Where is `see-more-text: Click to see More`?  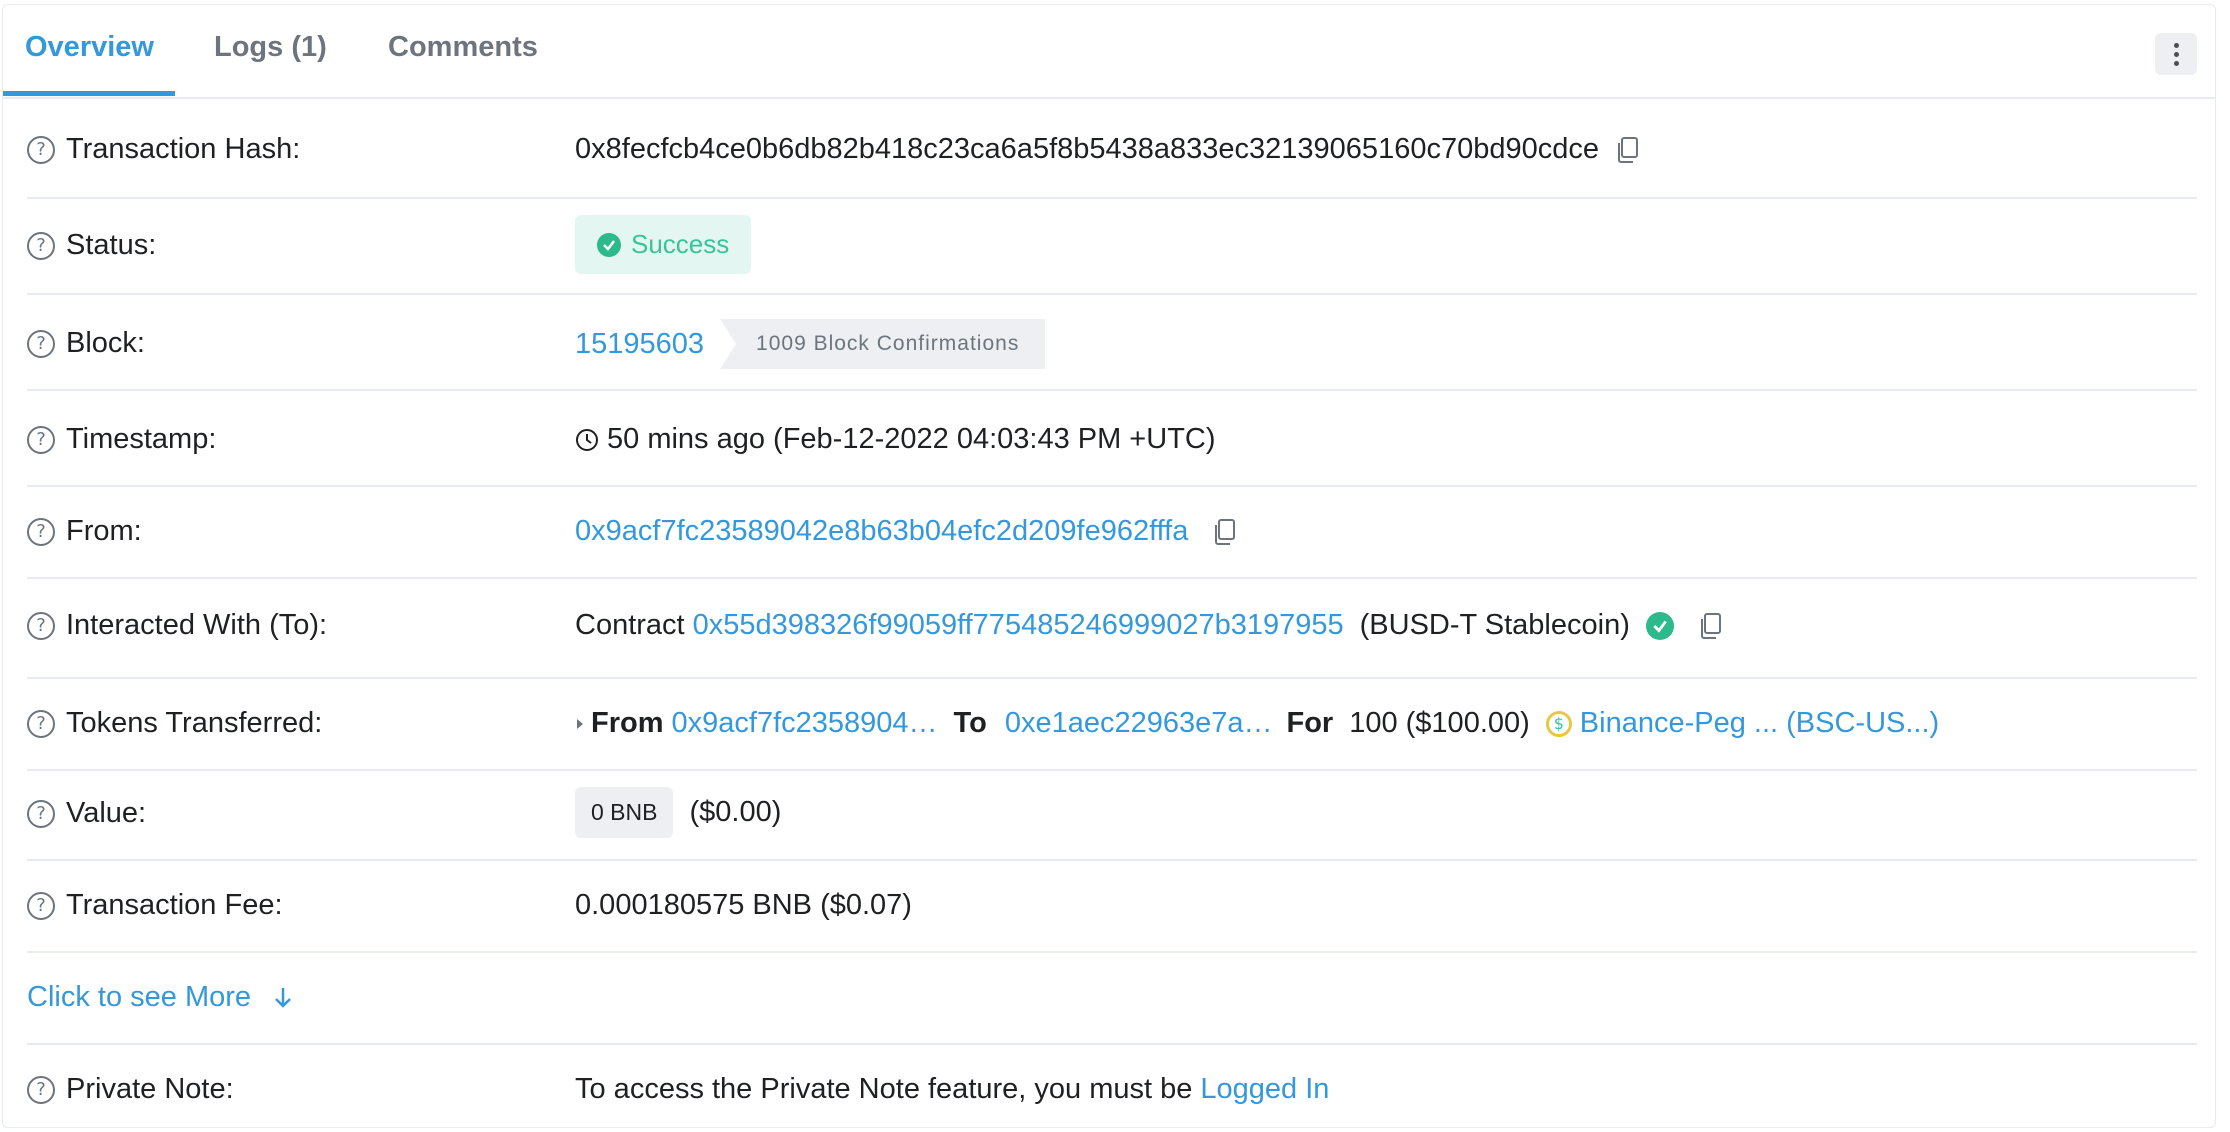 see-more-text: Click to see More is located at coordinates (139, 997).